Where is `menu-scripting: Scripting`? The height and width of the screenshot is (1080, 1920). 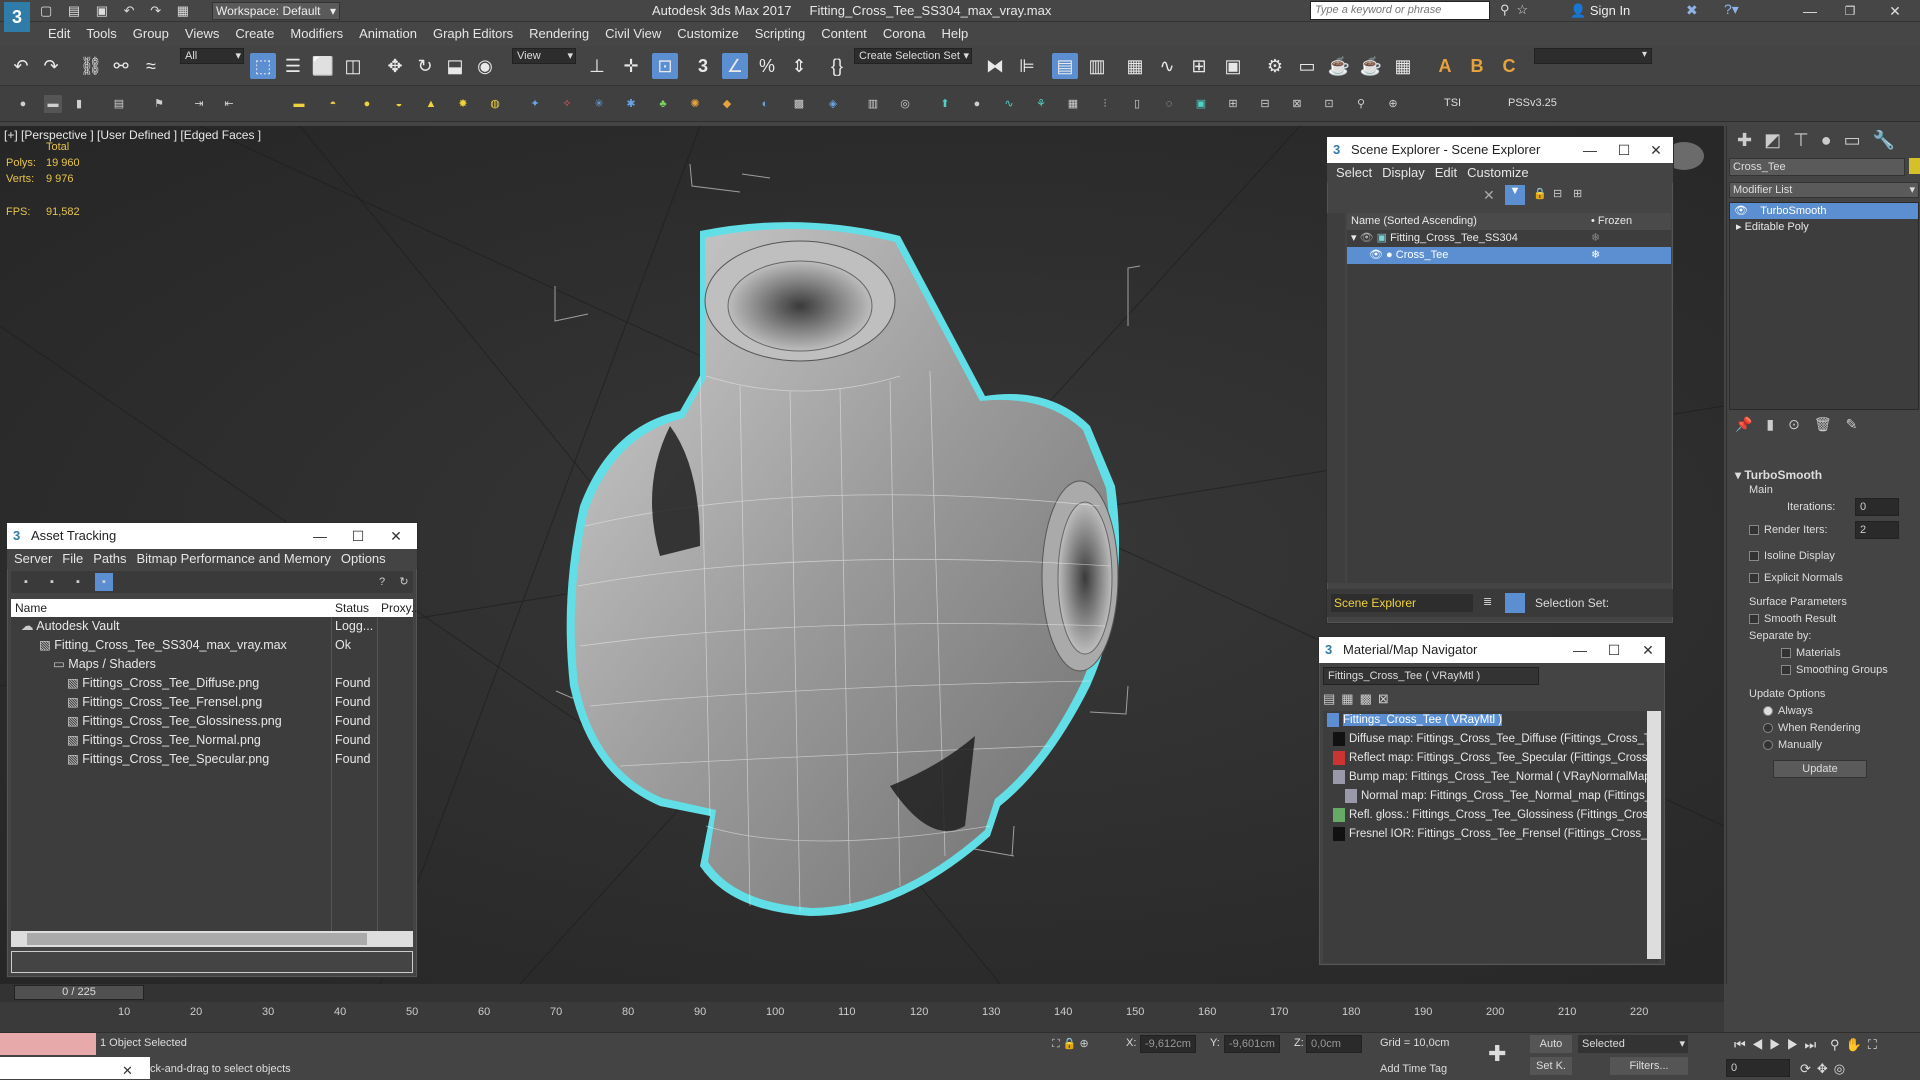 menu-scripting: Scripting is located at coordinates (780, 34).